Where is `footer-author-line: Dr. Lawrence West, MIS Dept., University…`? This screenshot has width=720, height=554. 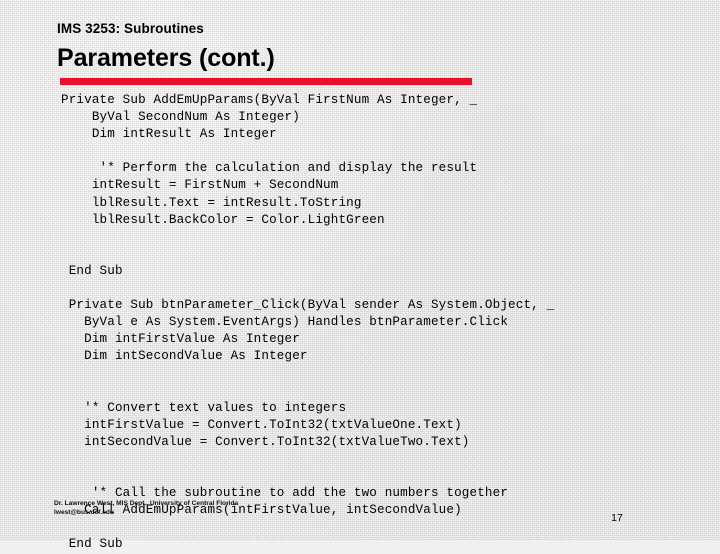
footer-author-line: Dr. Lawrence West, MIS Dept., University… is located at coordinates (146, 503).